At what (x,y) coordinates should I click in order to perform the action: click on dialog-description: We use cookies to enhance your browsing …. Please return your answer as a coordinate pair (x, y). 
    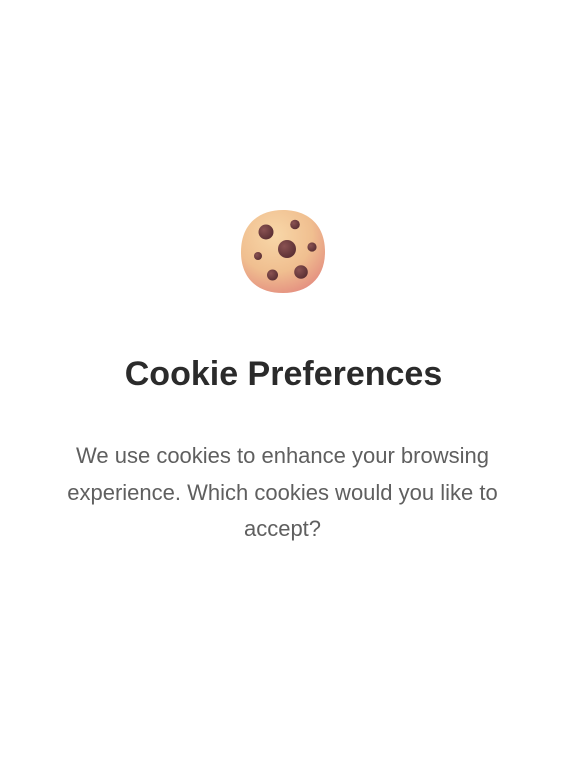
    Looking at the image, I should click on (282, 492).